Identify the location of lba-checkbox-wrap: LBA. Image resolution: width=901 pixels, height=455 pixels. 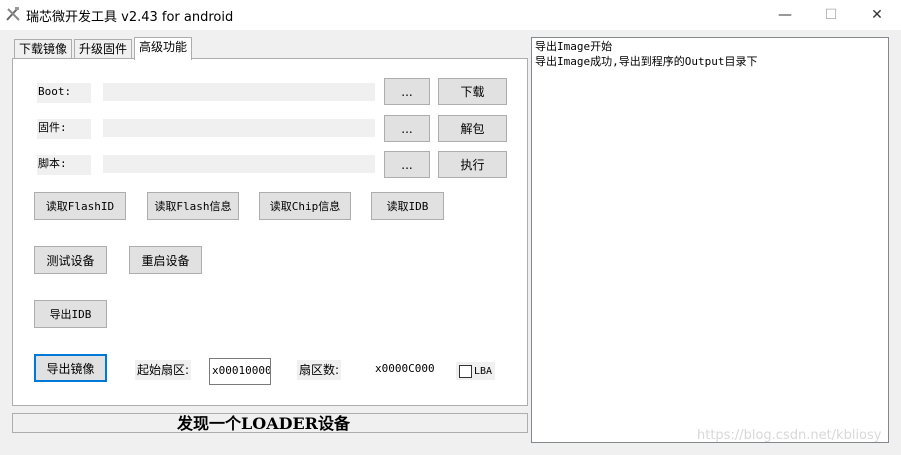
(476, 371).